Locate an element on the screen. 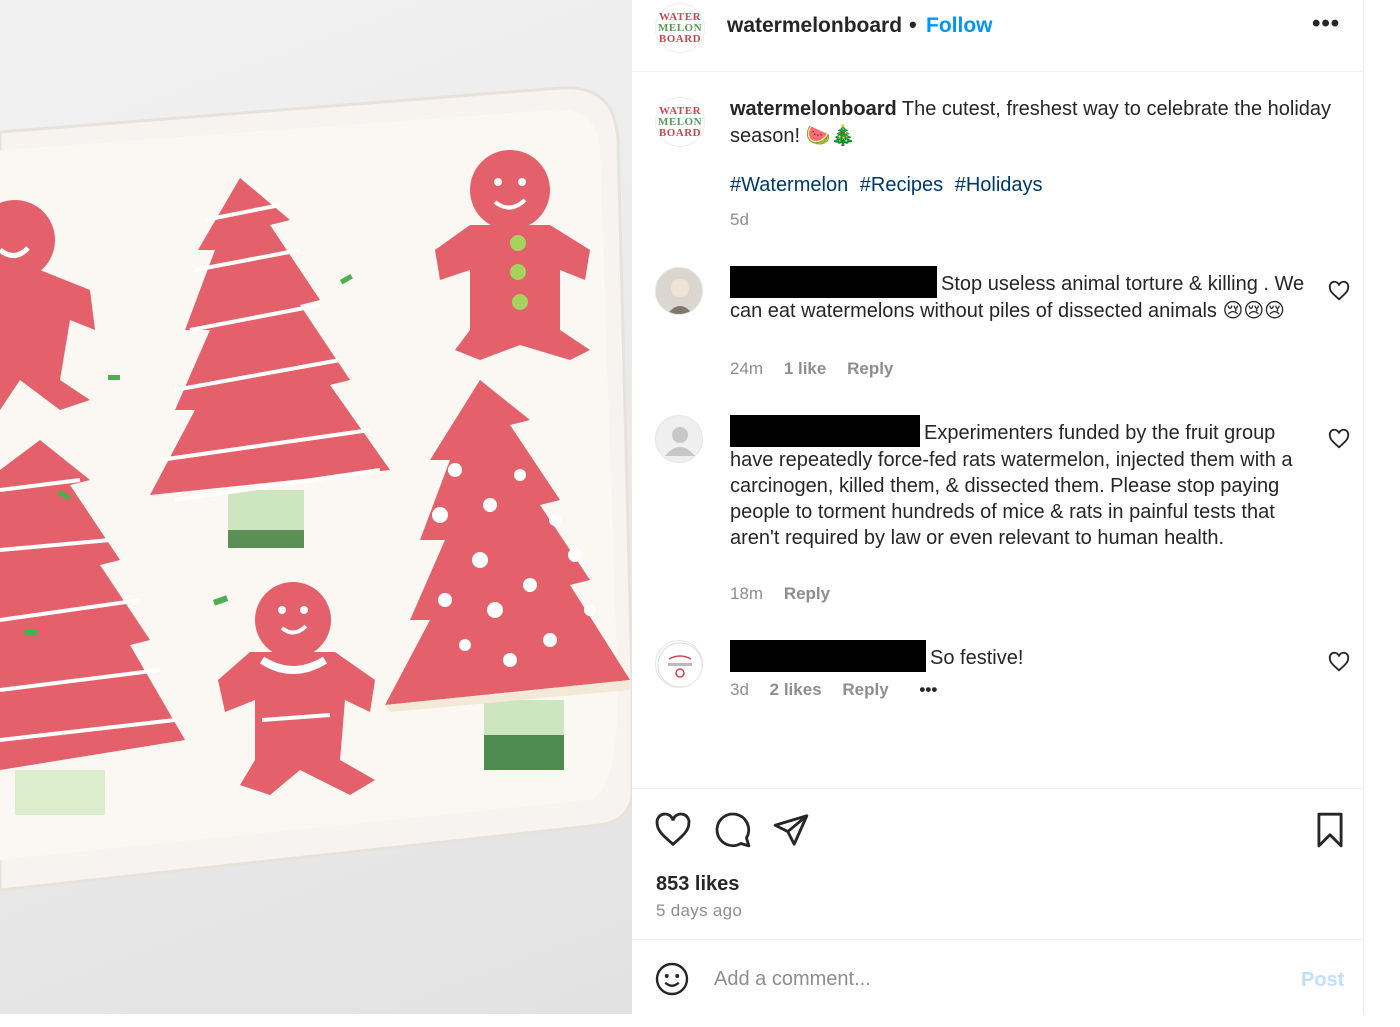  more-options-icon: ••• is located at coordinates (1326, 24).